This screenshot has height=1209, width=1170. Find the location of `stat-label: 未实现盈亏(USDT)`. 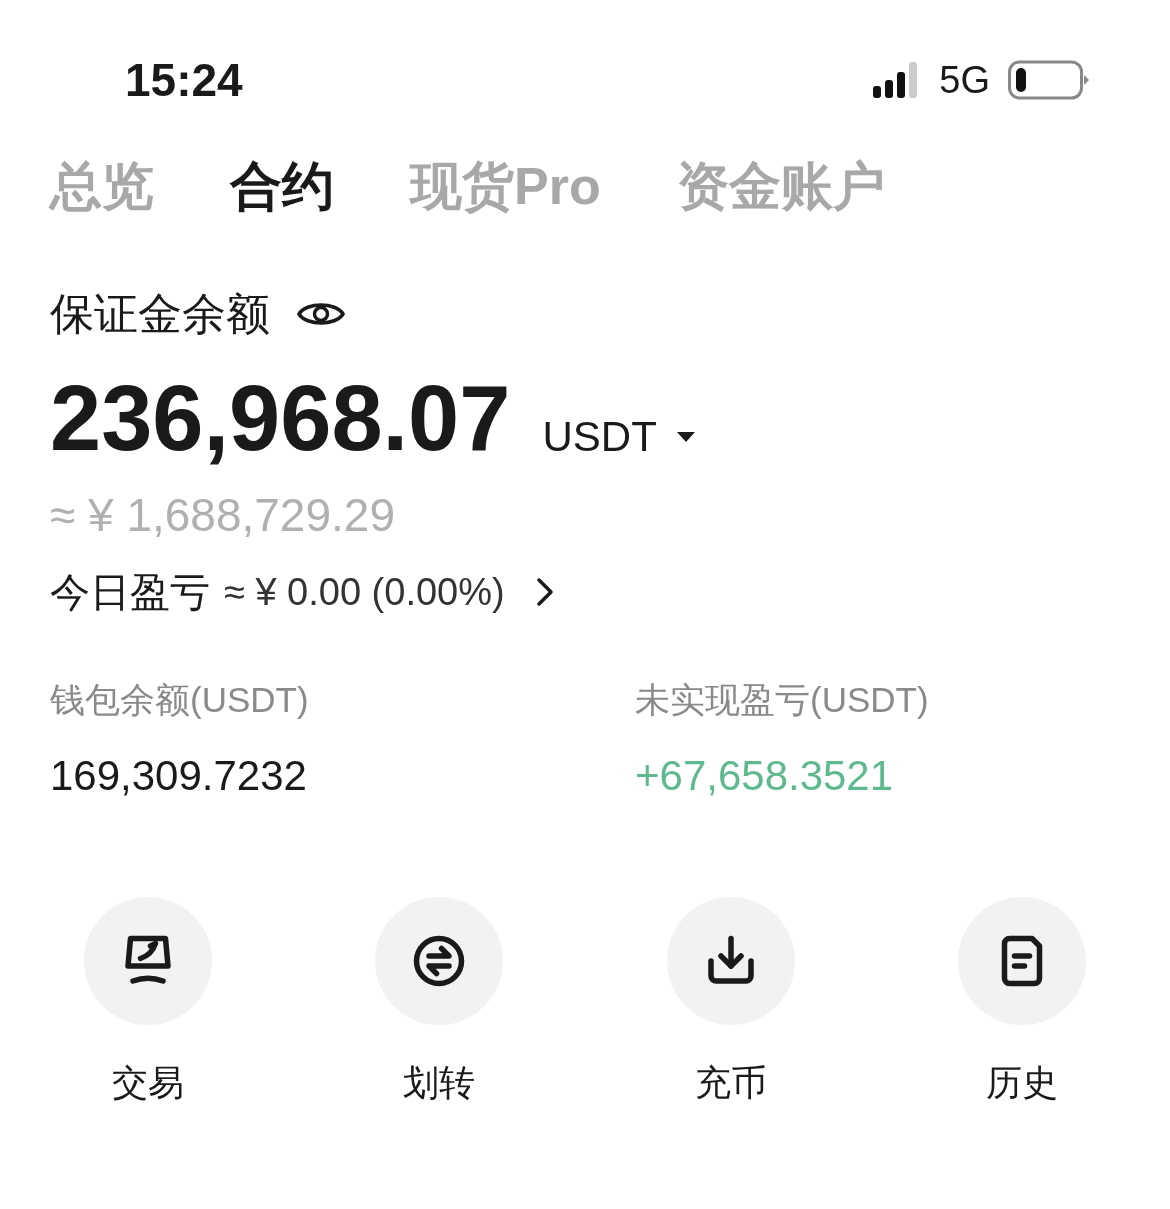

stat-label: 未实现盈亏(USDT) is located at coordinates (782, 699).